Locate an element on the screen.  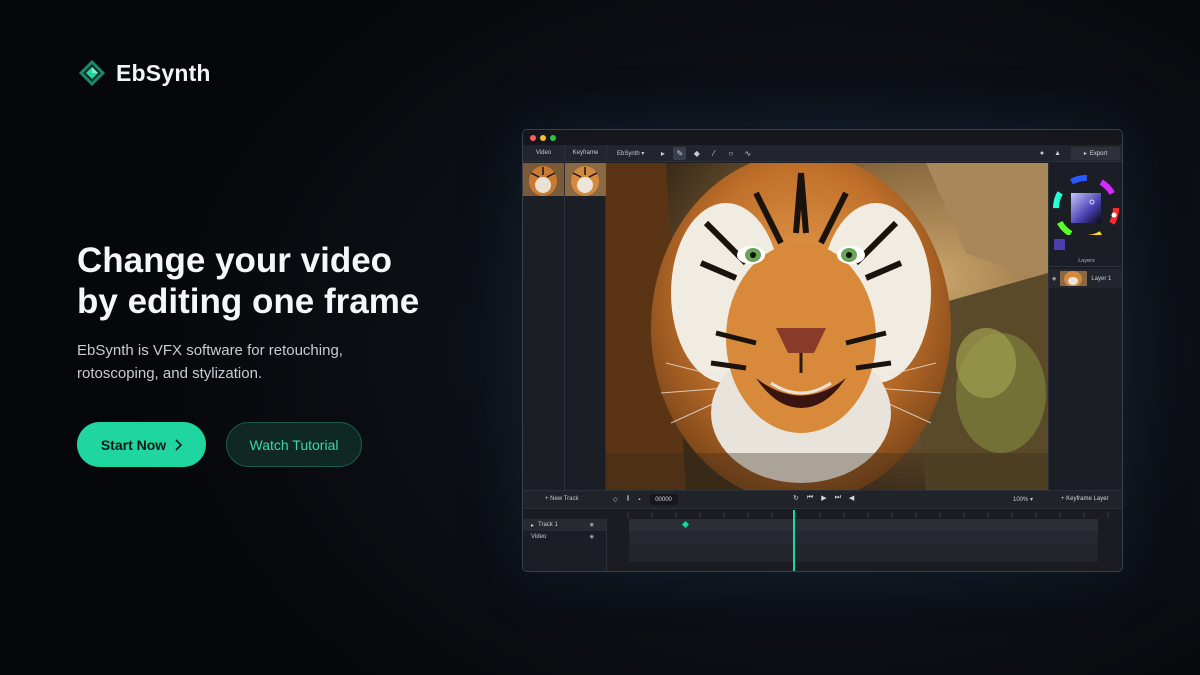
minimize-dot-icon is located at coordinates (543, 137).